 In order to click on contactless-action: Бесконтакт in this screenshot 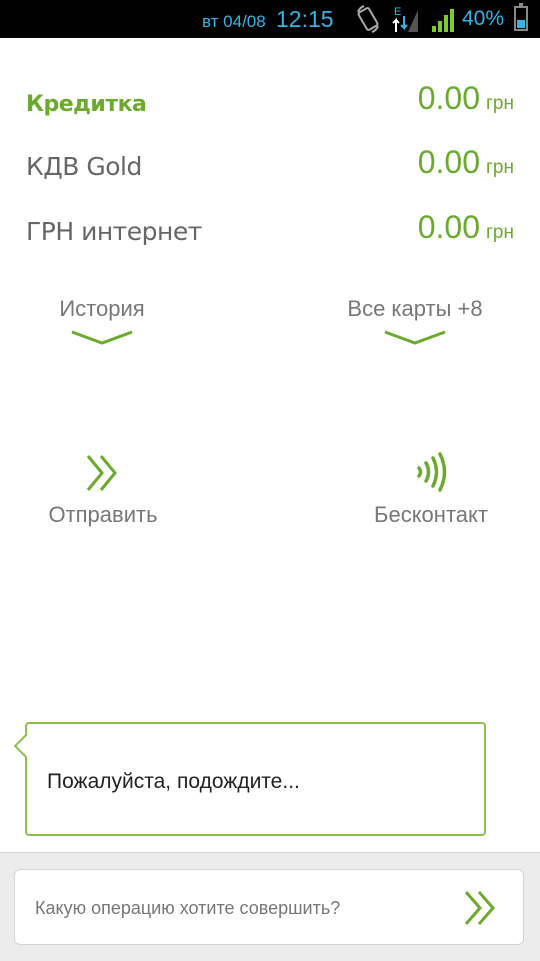, I will do `click(431, 490)`.